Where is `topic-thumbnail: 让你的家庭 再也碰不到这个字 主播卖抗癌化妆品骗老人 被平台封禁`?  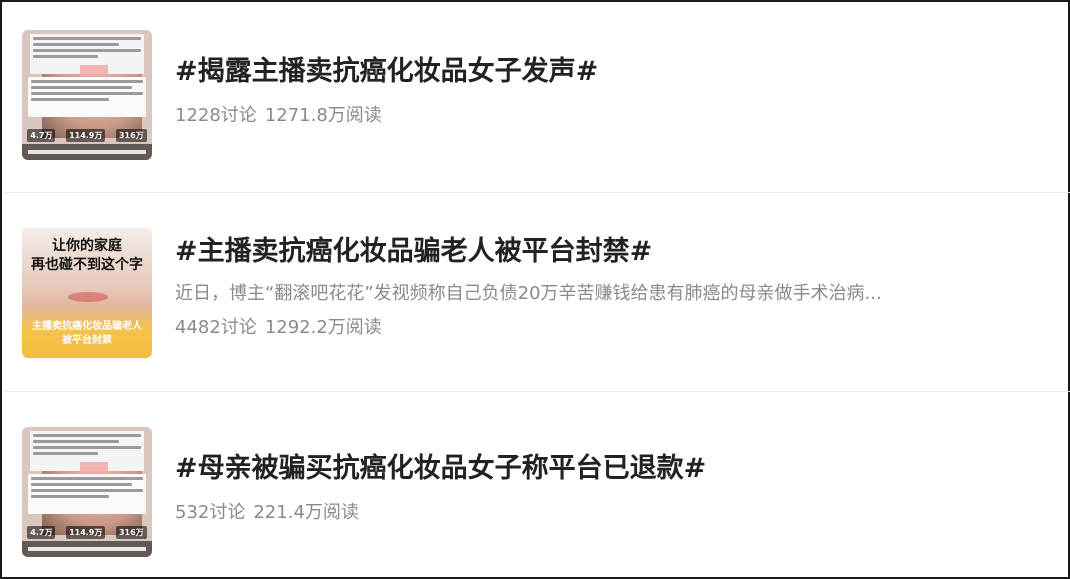
topic-thumbnail: 让你的家庭 再也碰不到这个字 主播卖抗癌化妆品骗老人 被平台封禁 is located at coordinates (87, 293).